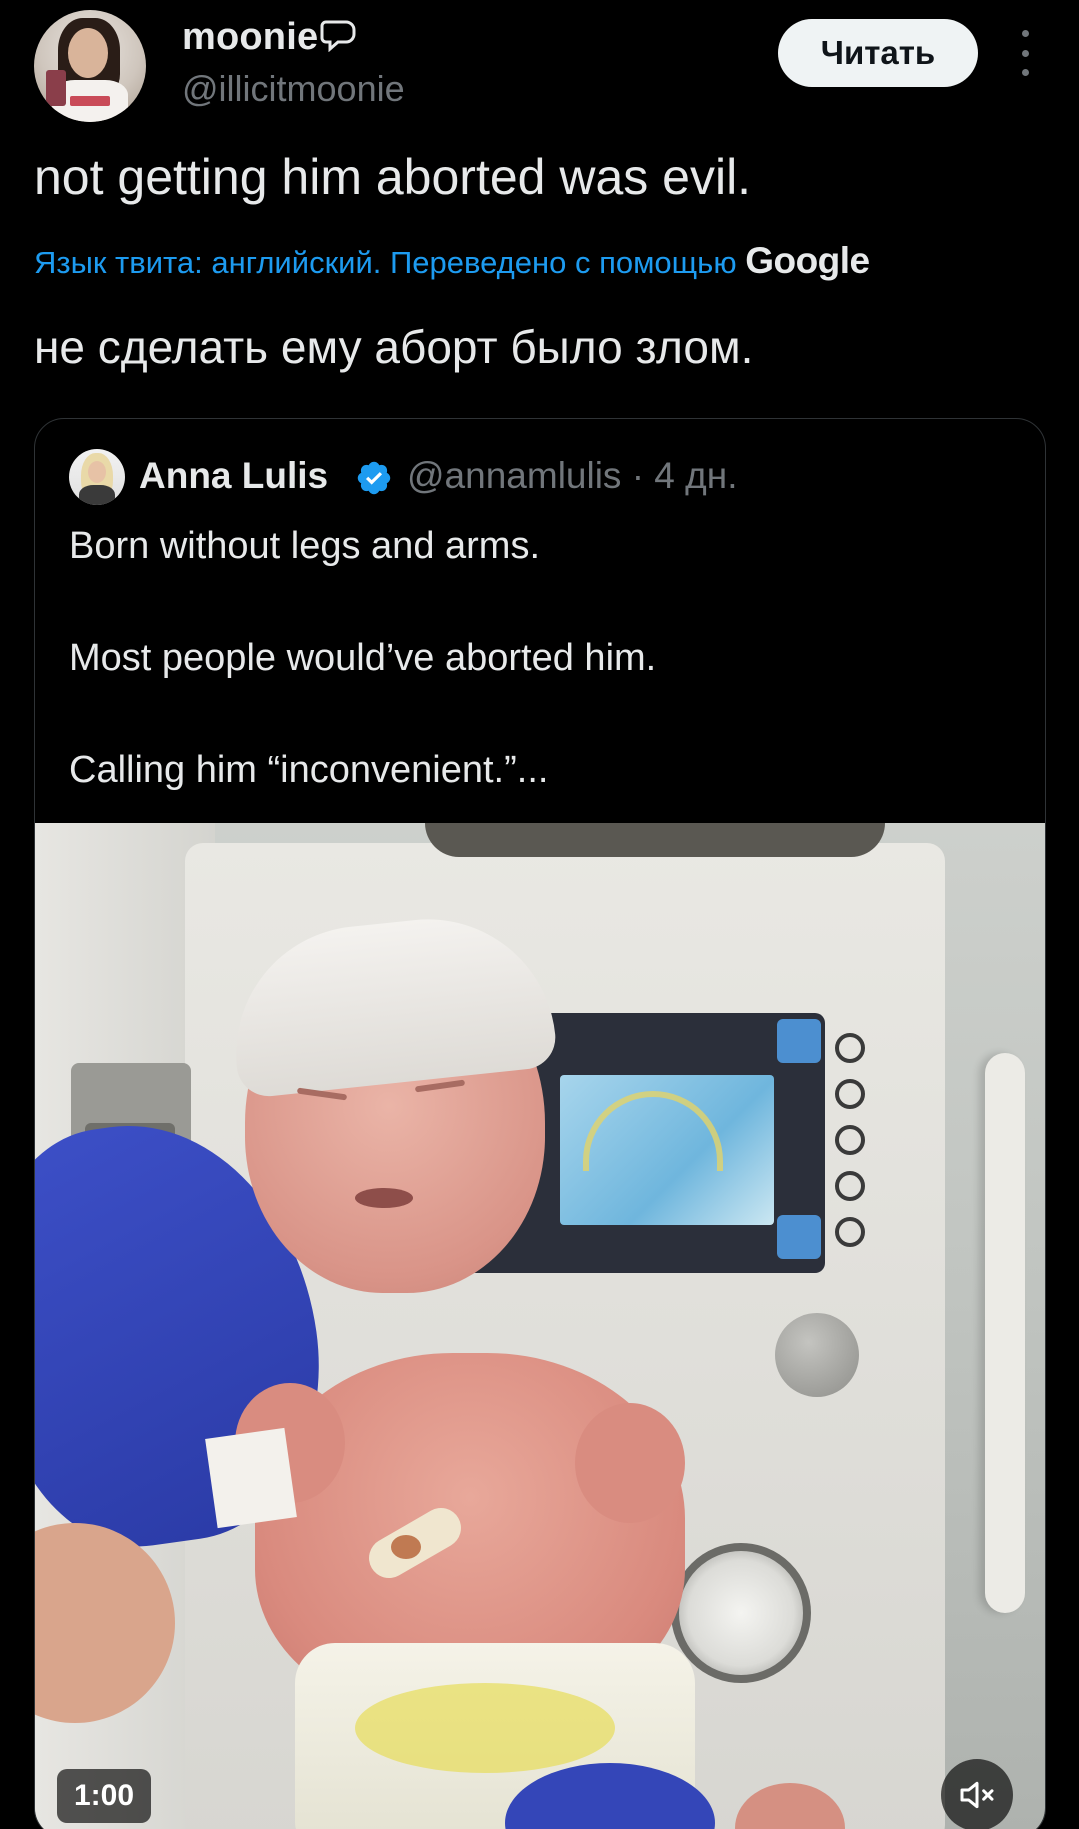 The width and height of the screenshot is (1079, 1829). Describe the element at coordinates (56, 88) in the screenshot. I see `avatar-cup` at that location.